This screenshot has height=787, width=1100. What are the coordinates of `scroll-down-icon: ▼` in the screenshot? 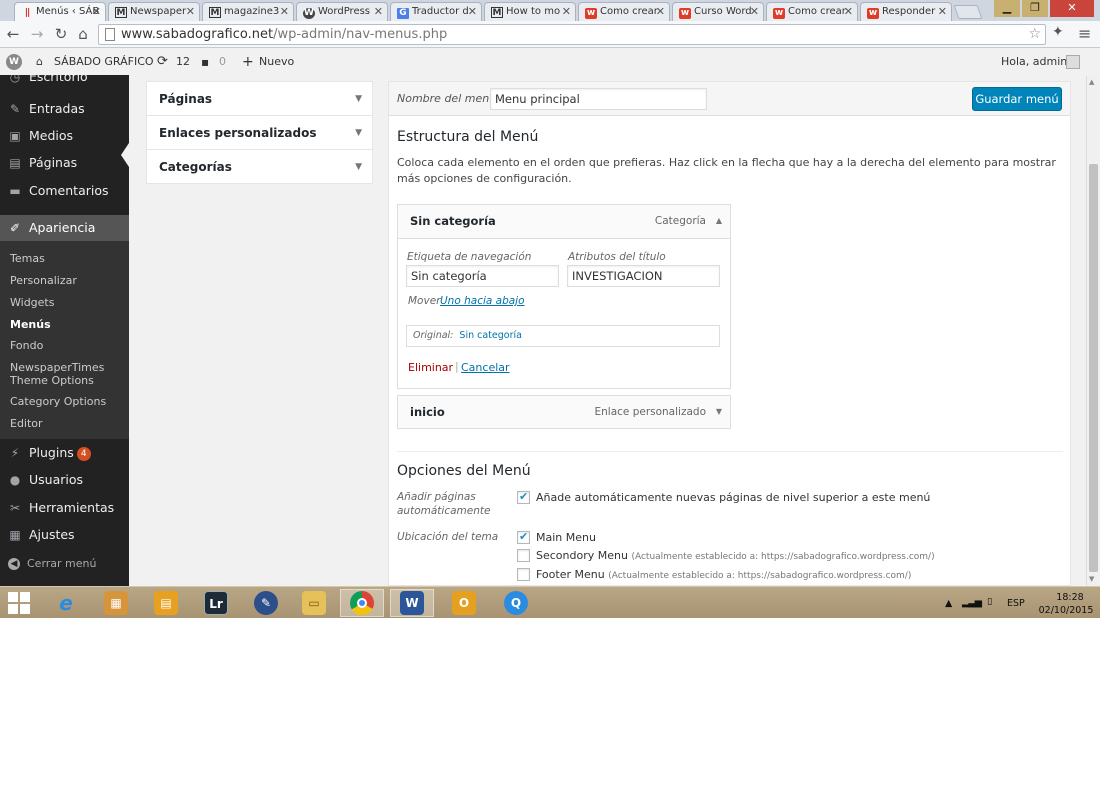 It's located at (1091, 579).